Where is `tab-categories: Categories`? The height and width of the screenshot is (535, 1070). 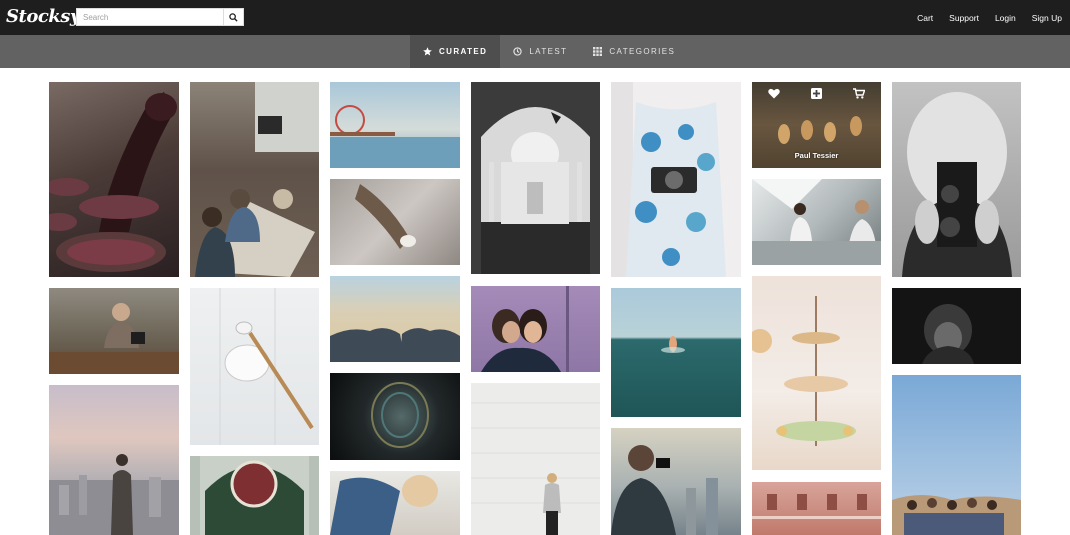
tab-categories: Categories is located at coordinates (634, 51).